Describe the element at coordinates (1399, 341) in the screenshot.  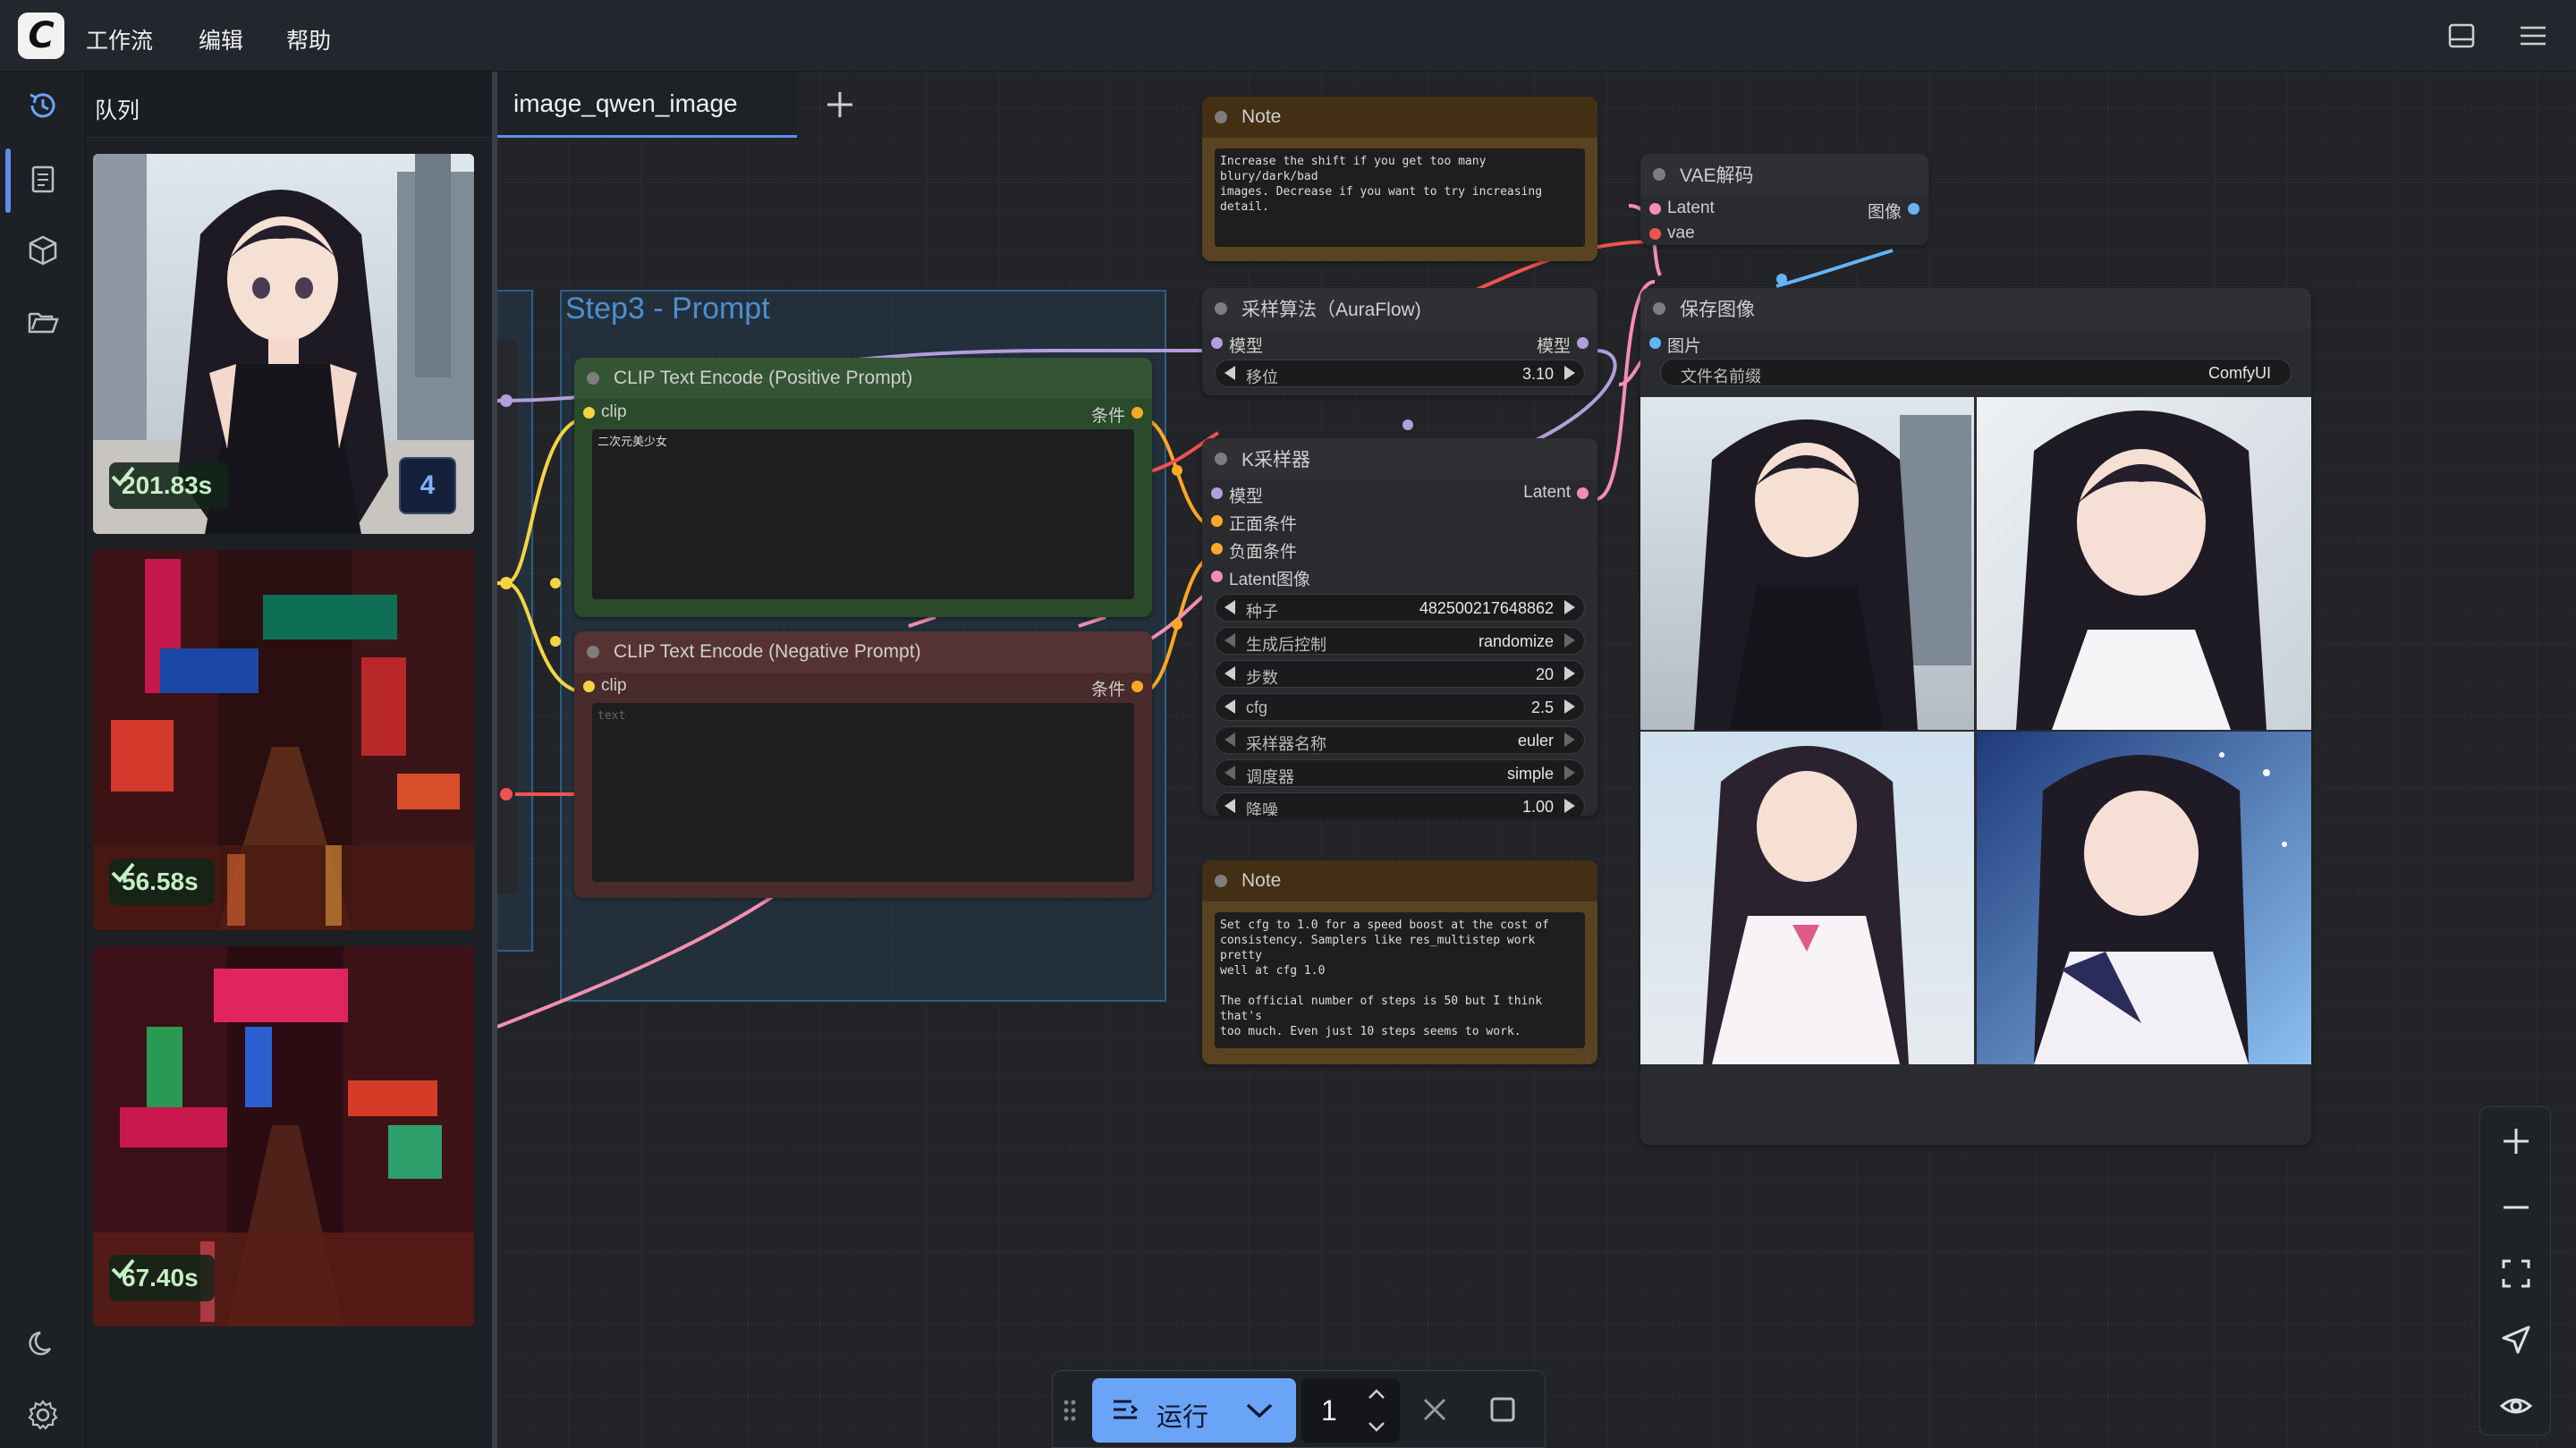
I see `node-model-sampling-auraflow: 采样算法（AuraFlow) 模型 模型 移位 3.10` at that location.